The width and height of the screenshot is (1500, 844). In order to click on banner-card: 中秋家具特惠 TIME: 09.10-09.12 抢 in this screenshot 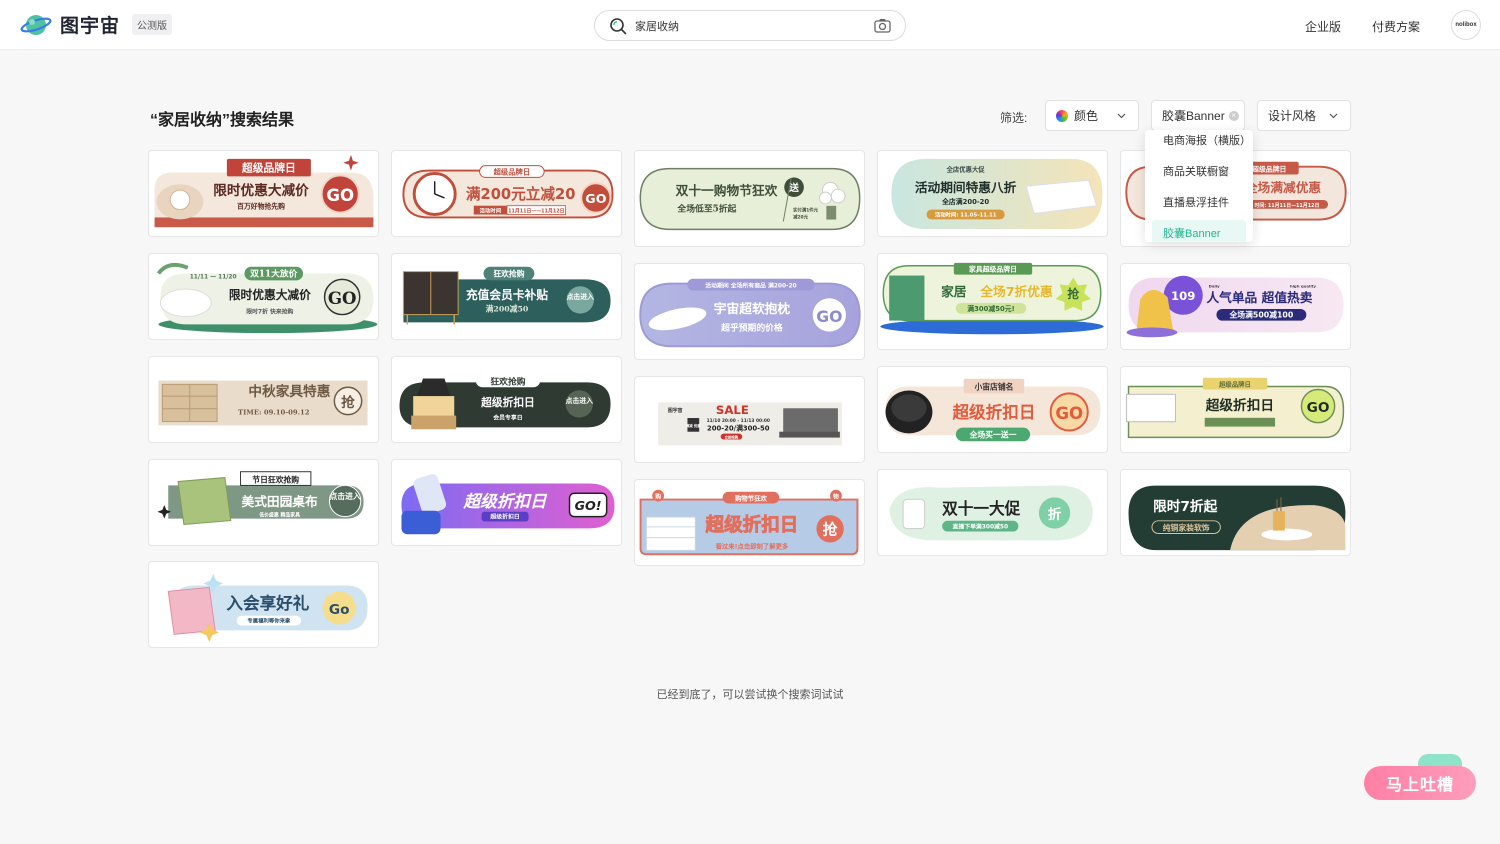, I will do `click(263, 399)`.